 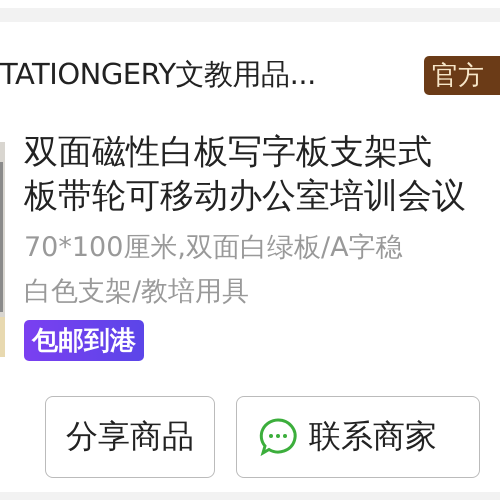 I want to click on shipping-tag: 包邮到港, so click(x=84, y=340).